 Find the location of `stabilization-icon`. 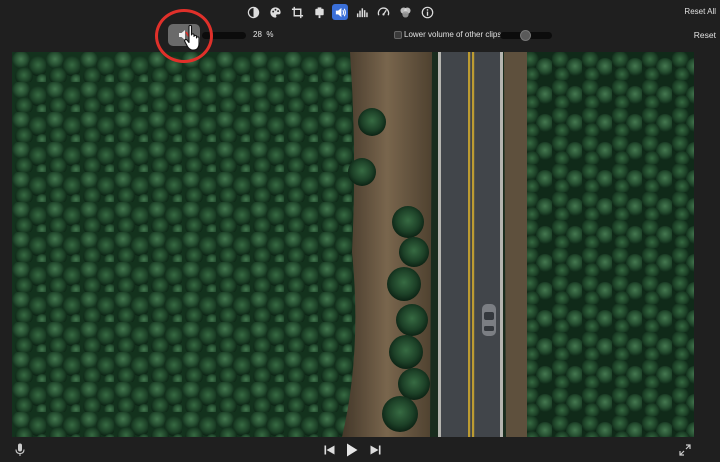

stabilization-icon is located at coordinates (319, 12).